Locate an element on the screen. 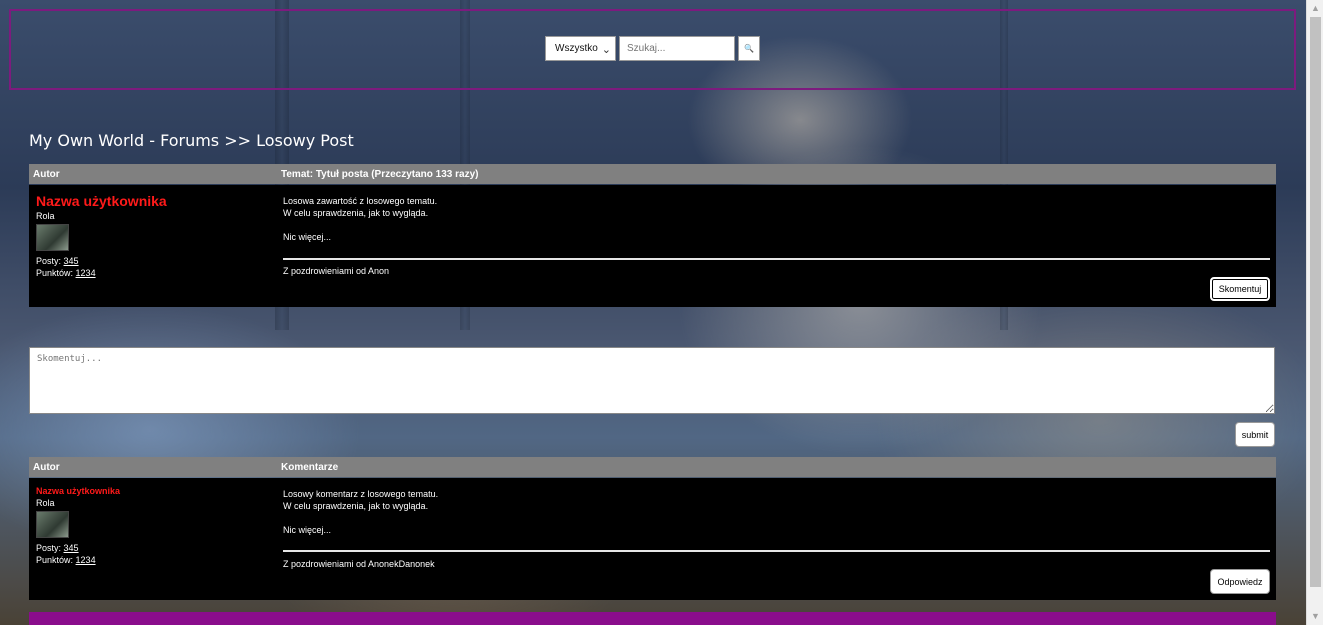 The height and width of the screenshot is (625, 1323). page-scrollbar: ▲ ▼ is located at coordinates (1314, 312).